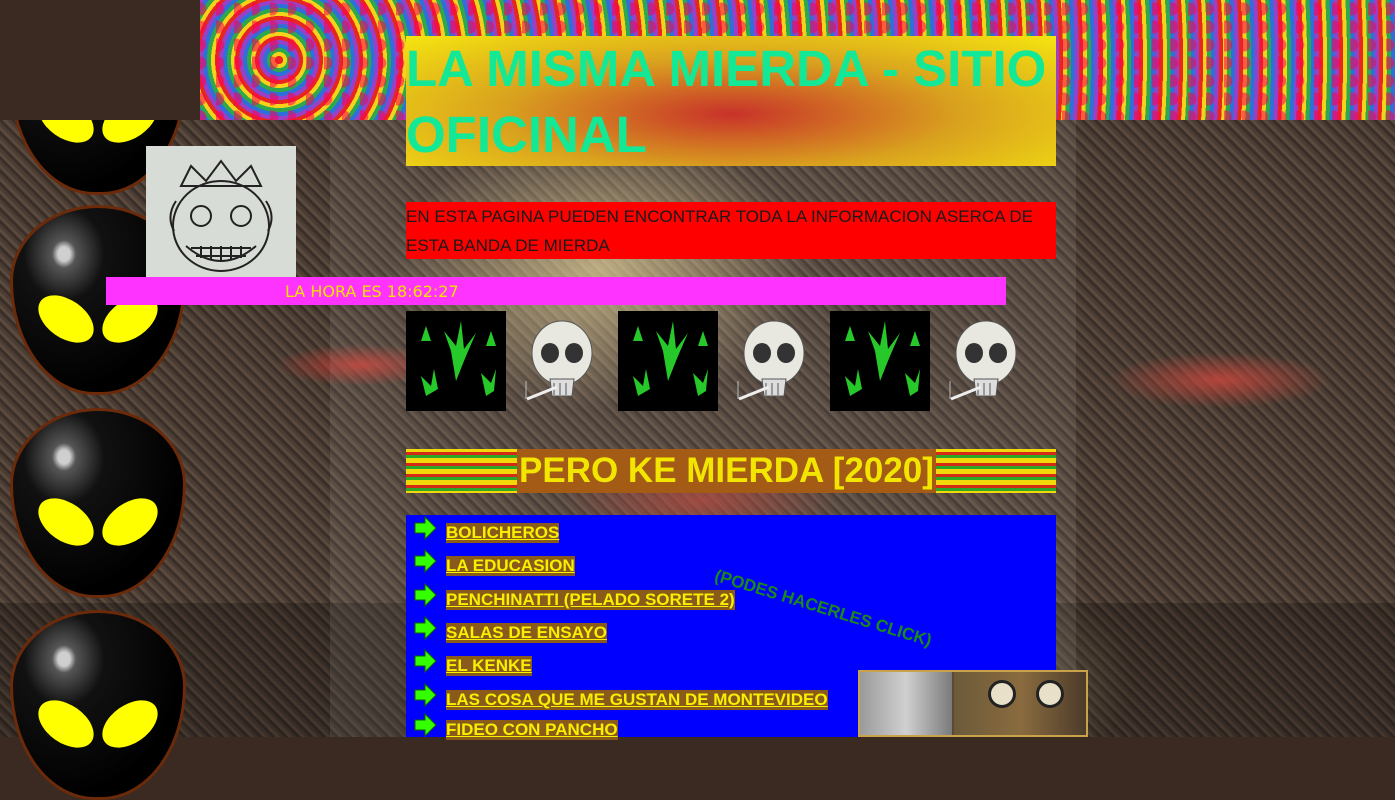 The height and width of the screenshot is (800, 1395). I want to click on link-penchinatti: PENCHINATTI (PELADO SORETE 2), so click(590, 600).